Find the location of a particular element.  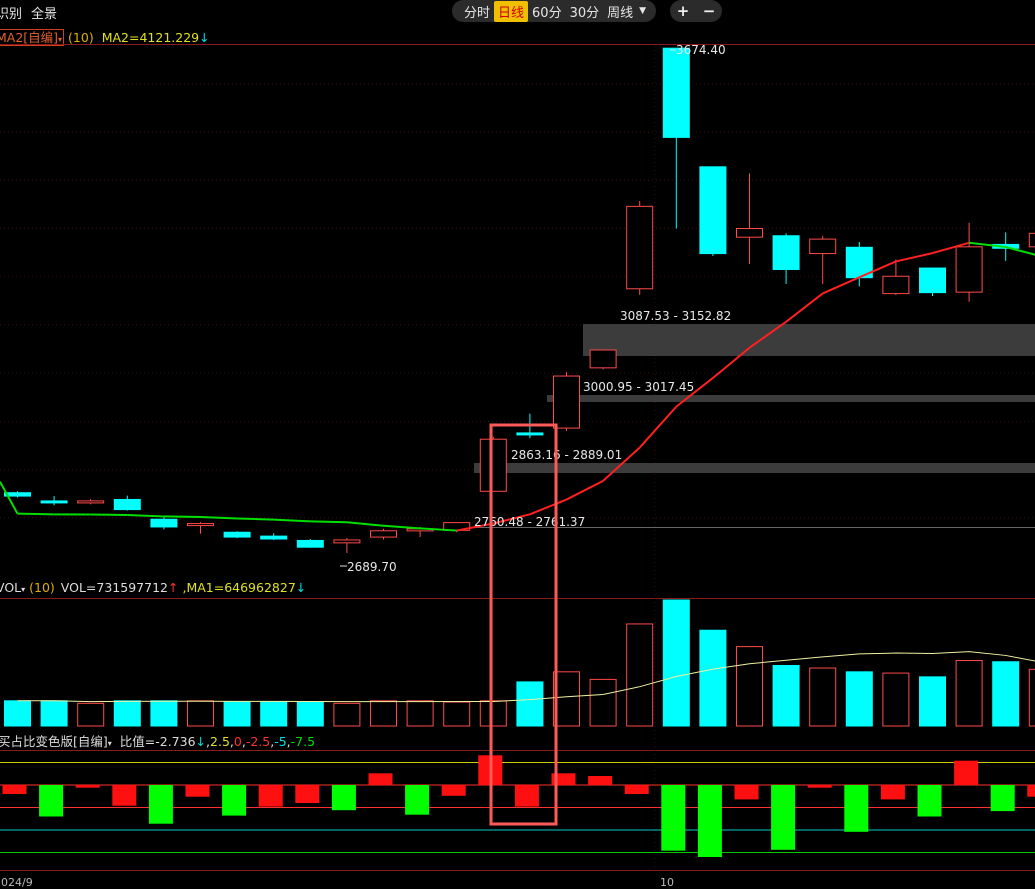

high-price-label: 3674.40 is located at coordinates (701, 50).